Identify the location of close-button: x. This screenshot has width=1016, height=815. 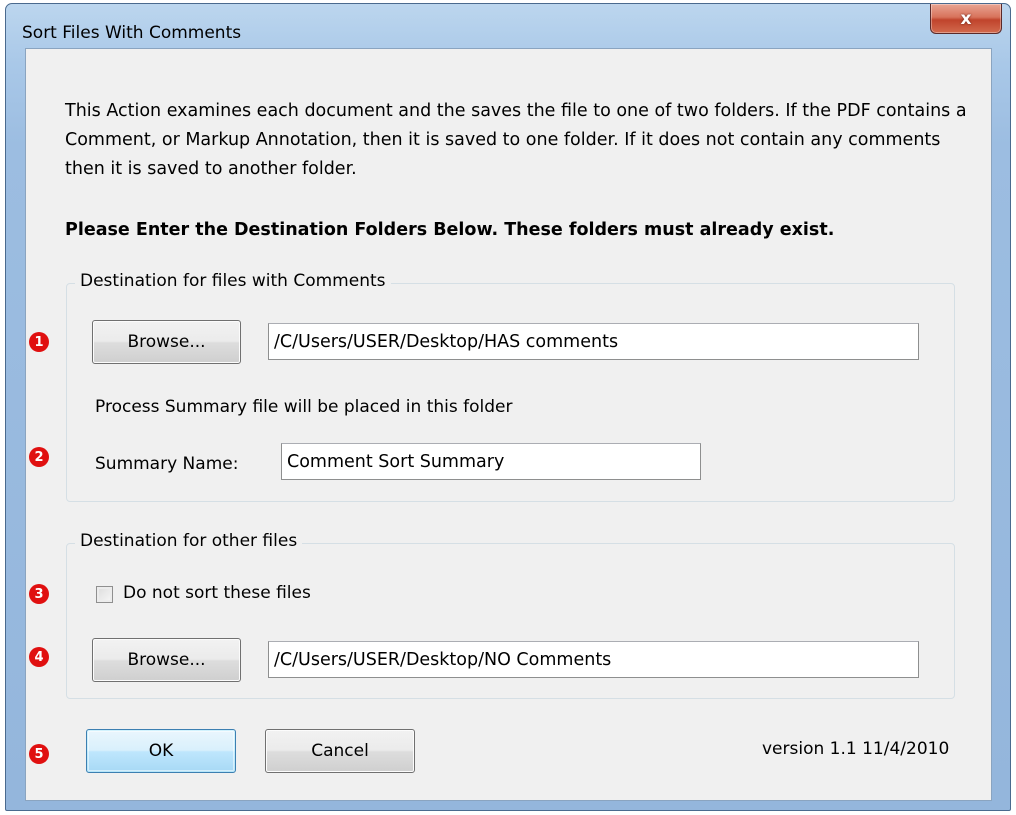
(966, 19).